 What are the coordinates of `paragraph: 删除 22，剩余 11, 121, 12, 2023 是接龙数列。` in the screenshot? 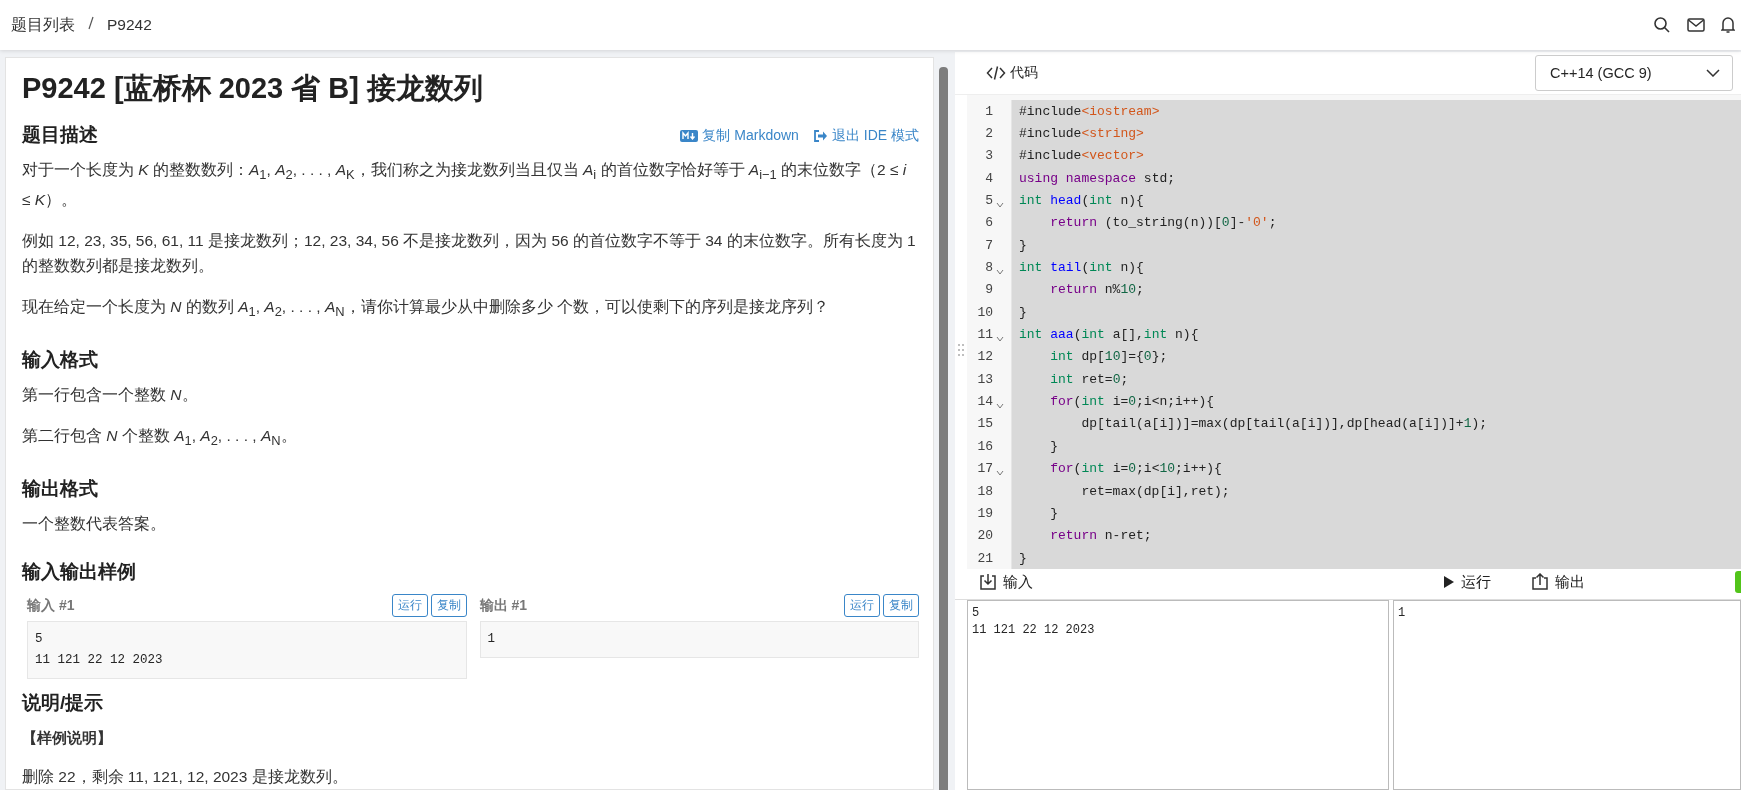 It's located at (185, 777).